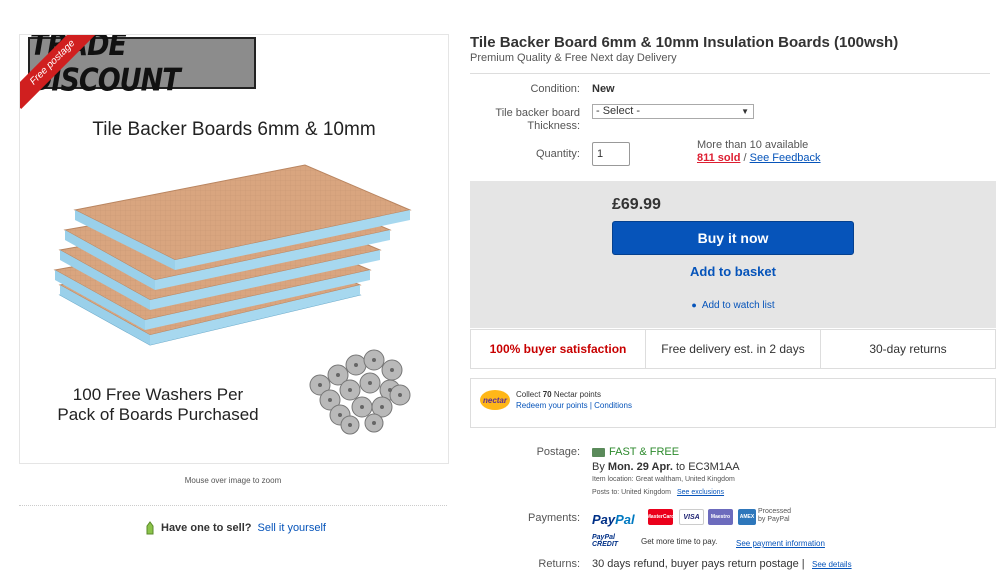 This screenshot has height=587, width=1000. What do you see at coordinates (694, 305) in the screenshot?
I see `eye-icon: ●` at bounding box center [694, 305].